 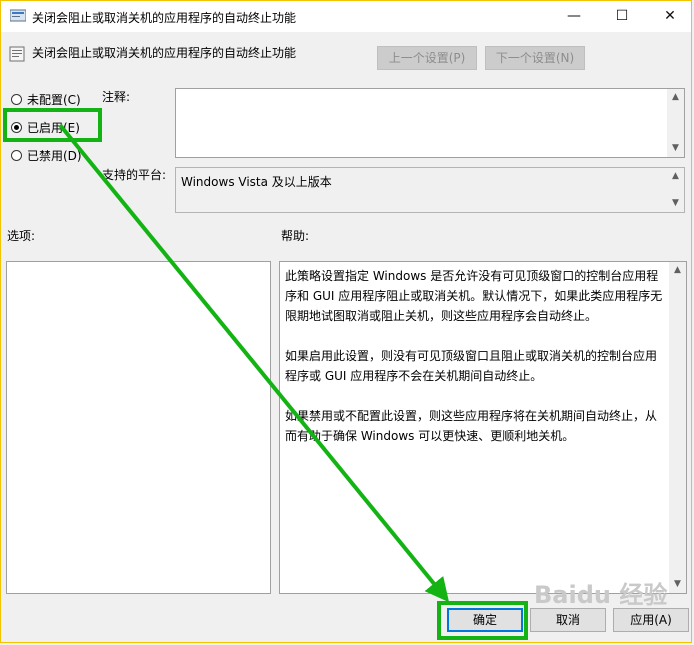 I want to click on window-title: 关闭会阻止或取消关机的应用程序的自动终止功能, so click(x=164, y=18).